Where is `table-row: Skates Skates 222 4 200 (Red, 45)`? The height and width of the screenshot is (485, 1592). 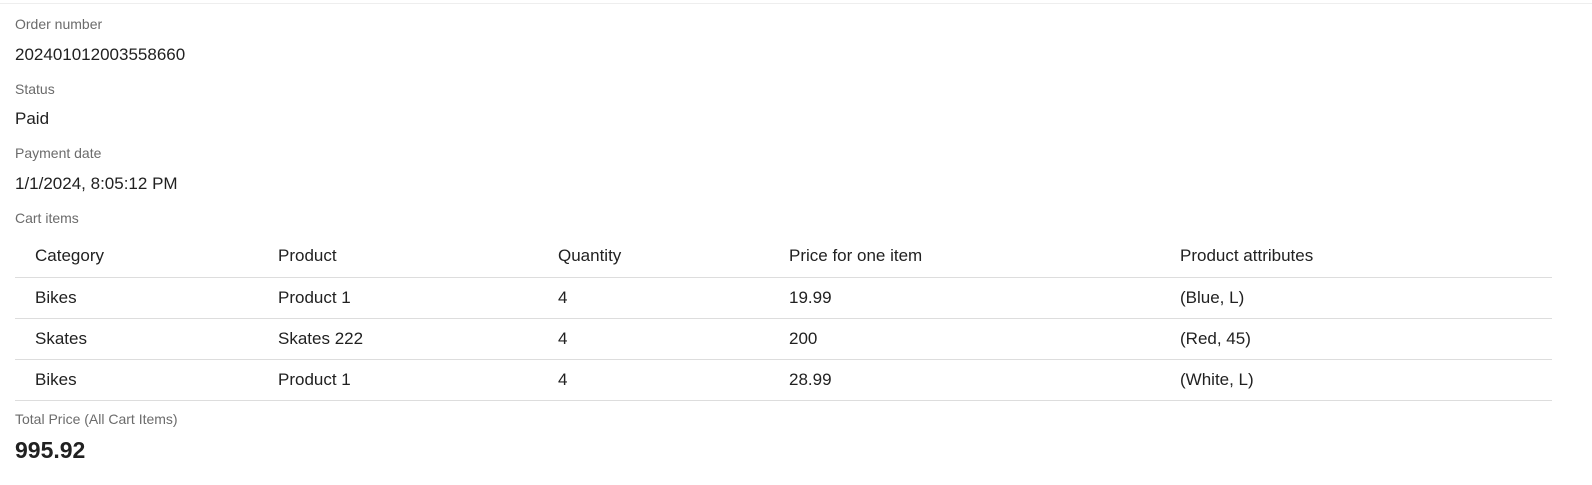 table-row: Skates Skates 222 4 200 (Red, 45) is located at coordinates (783, 339).